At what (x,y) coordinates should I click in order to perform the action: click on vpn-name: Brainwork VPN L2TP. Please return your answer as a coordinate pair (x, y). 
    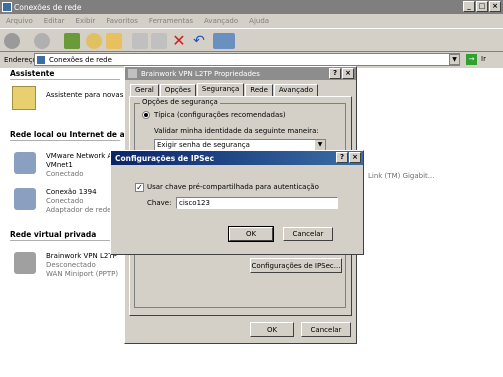
    Looking at the image, I should click on (81, 256).